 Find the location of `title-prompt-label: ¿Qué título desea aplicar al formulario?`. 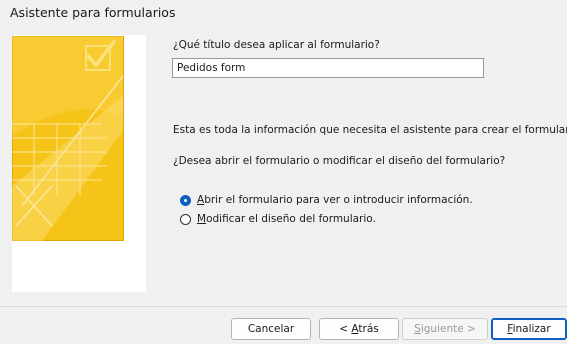

title-prompt-label: ¿Qué título desea aplicar al formulario? is located at coordinates (276, 45).